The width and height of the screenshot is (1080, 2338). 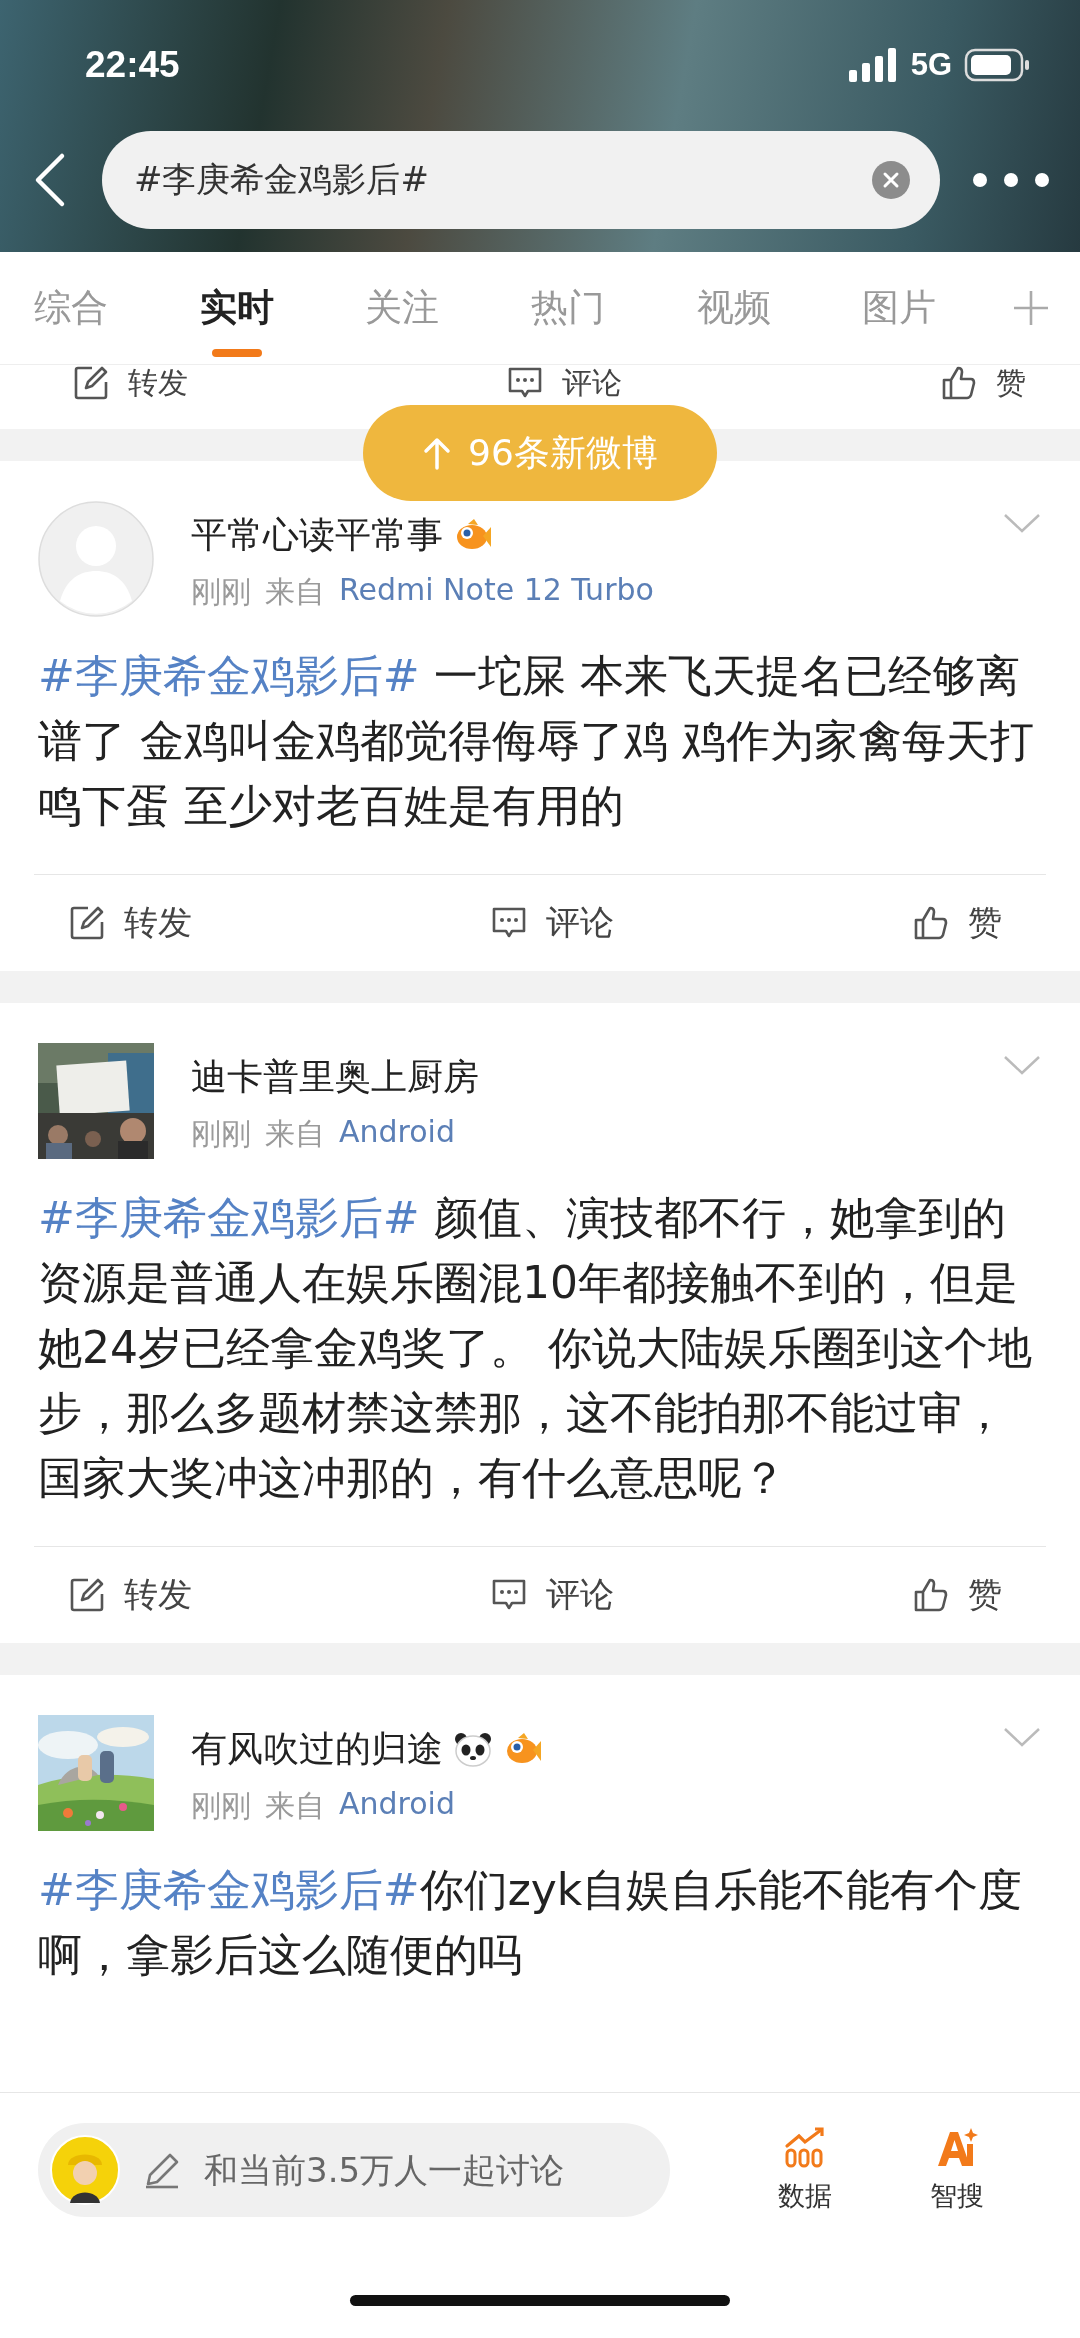 What do you see at coordinates (236, 353) in the screenshot?
I see `tab-indicator` at bounding box center [236, 353].